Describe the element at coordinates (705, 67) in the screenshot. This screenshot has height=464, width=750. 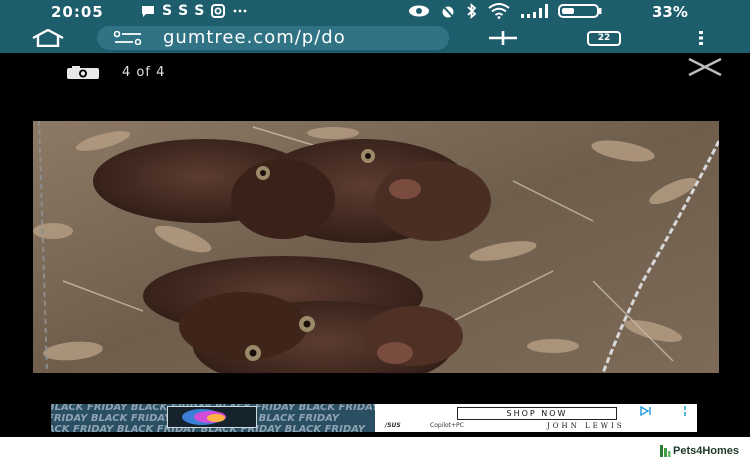
I see `close-icon` at that location.